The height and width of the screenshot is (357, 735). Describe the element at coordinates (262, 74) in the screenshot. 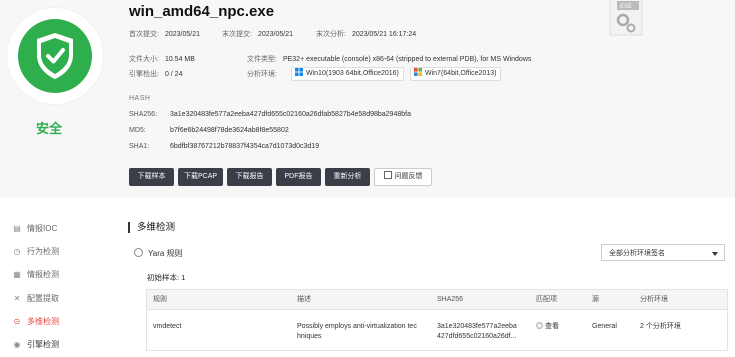

I see `env-label: 分析环境:` at that location.